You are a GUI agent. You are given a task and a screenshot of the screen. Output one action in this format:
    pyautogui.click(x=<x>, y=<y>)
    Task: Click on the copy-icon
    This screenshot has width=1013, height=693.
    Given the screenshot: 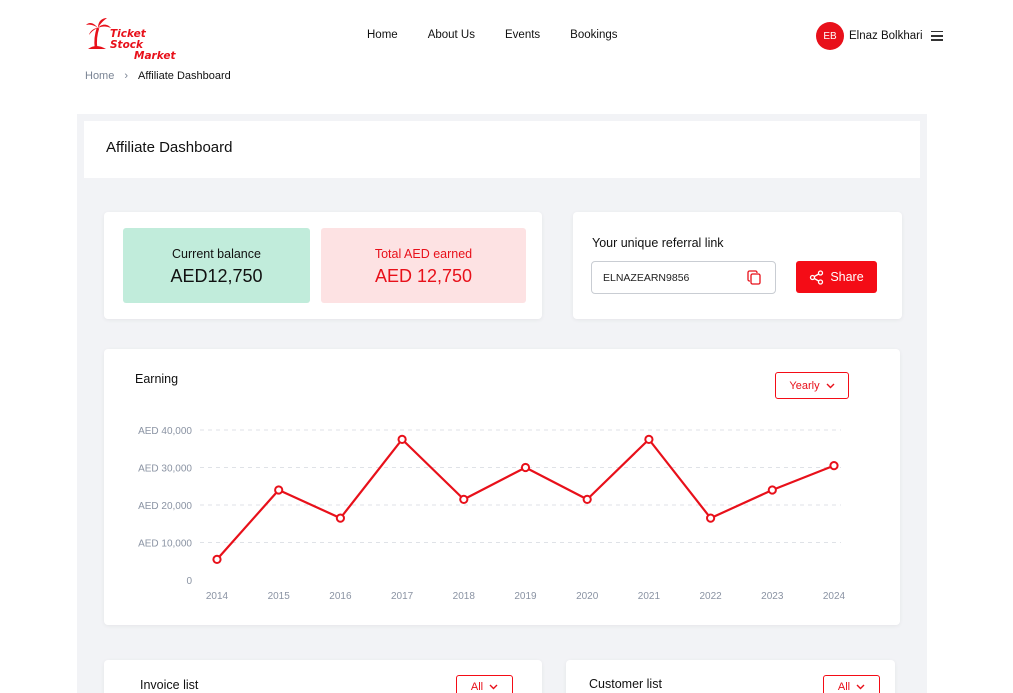 What is the action you would take?
    pyautogui.click(x=754, y=277)
    